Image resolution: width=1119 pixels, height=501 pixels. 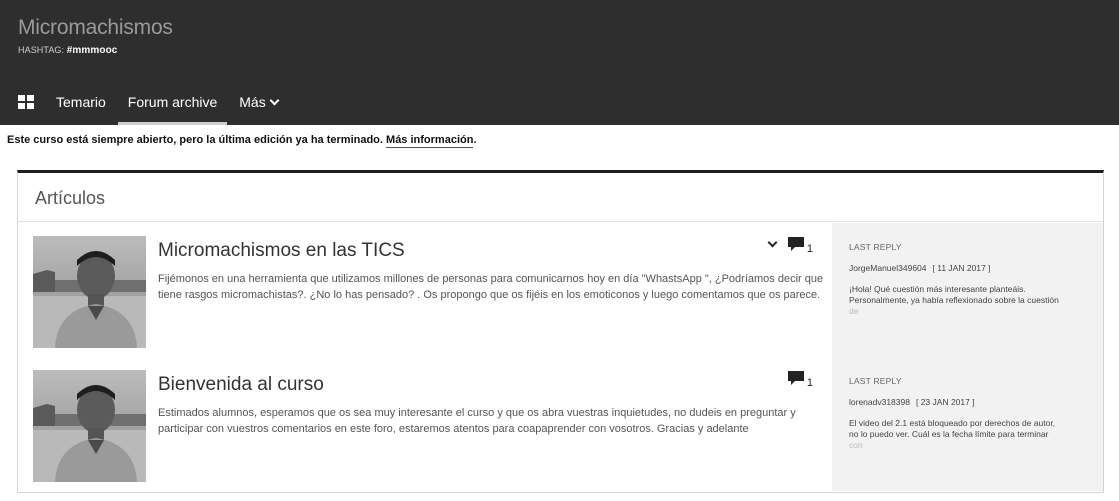 What do you see at coordinates (976, 402) in the screenshot?
I see `last-reply-author: lorenadv318398 [ 23 JAN 2017 ]` at bounding box center [976, 402].